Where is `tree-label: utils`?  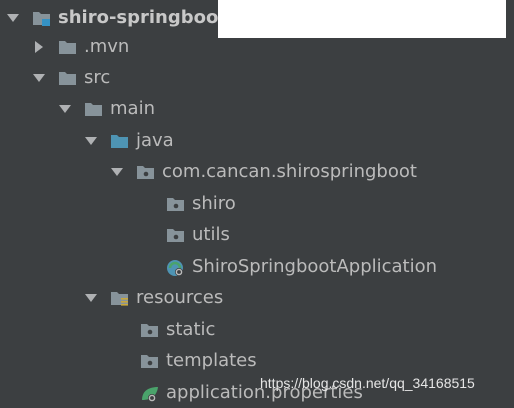 tree-label: utils is located at coordinates (211, 234).